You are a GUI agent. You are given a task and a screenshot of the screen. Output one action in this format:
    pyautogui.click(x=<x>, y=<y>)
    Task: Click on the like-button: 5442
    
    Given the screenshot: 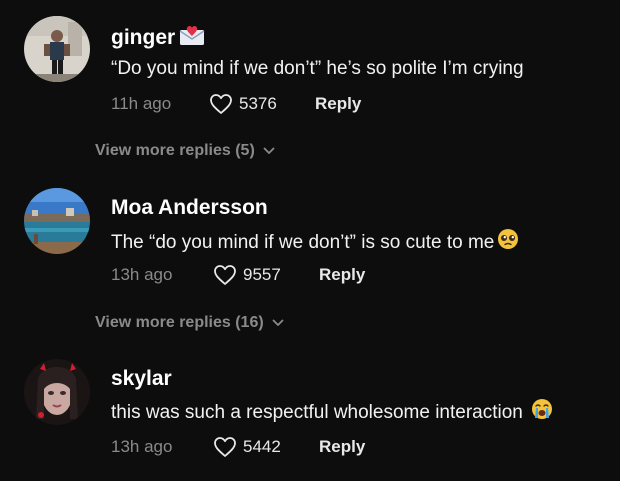 What is the action you would take?
    pyautogui.click(x=266, y=447)
    